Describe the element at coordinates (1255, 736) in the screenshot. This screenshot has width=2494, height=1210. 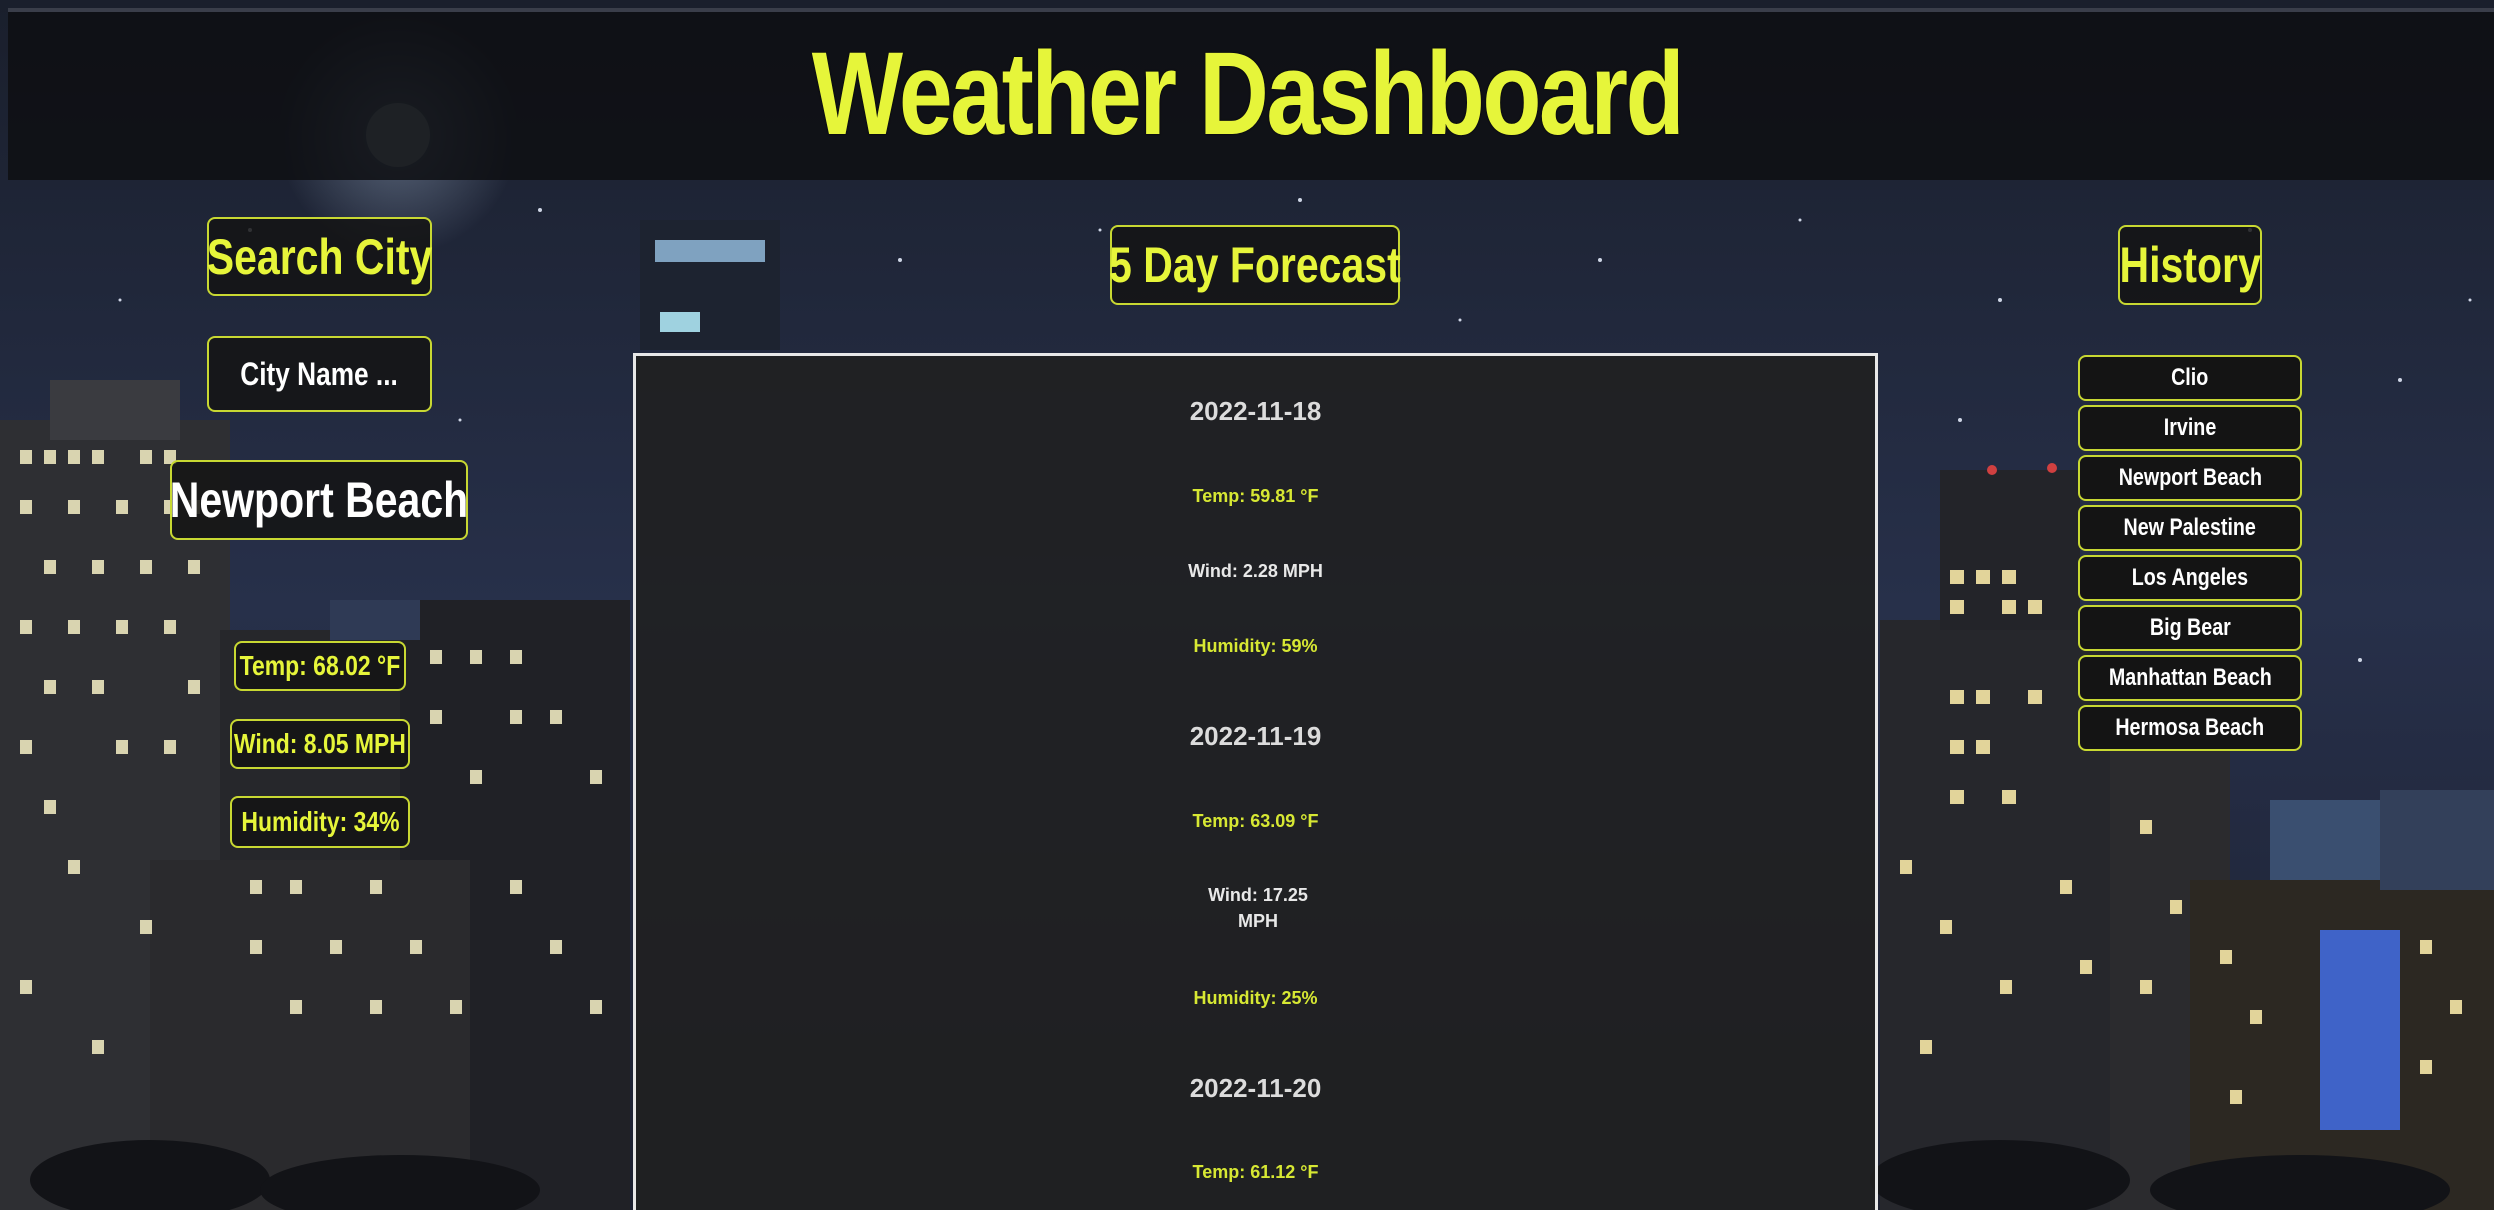
I see `forecast-date: 2022-11-19` at that location.